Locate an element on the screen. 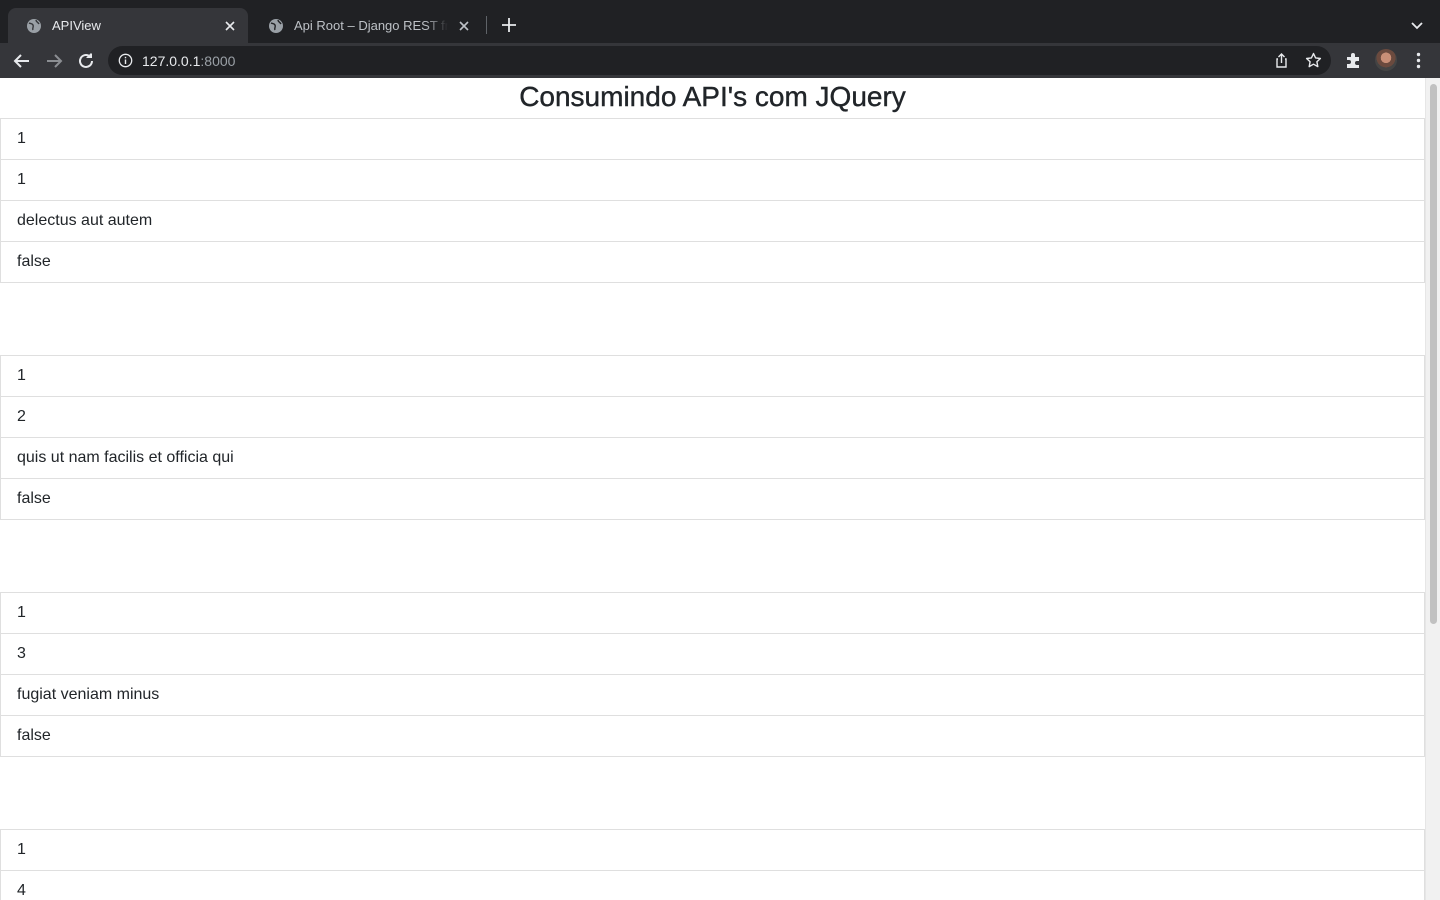 The image size is (1440, 900). todo-item: 1 4 is located at coordinates (712, 864).